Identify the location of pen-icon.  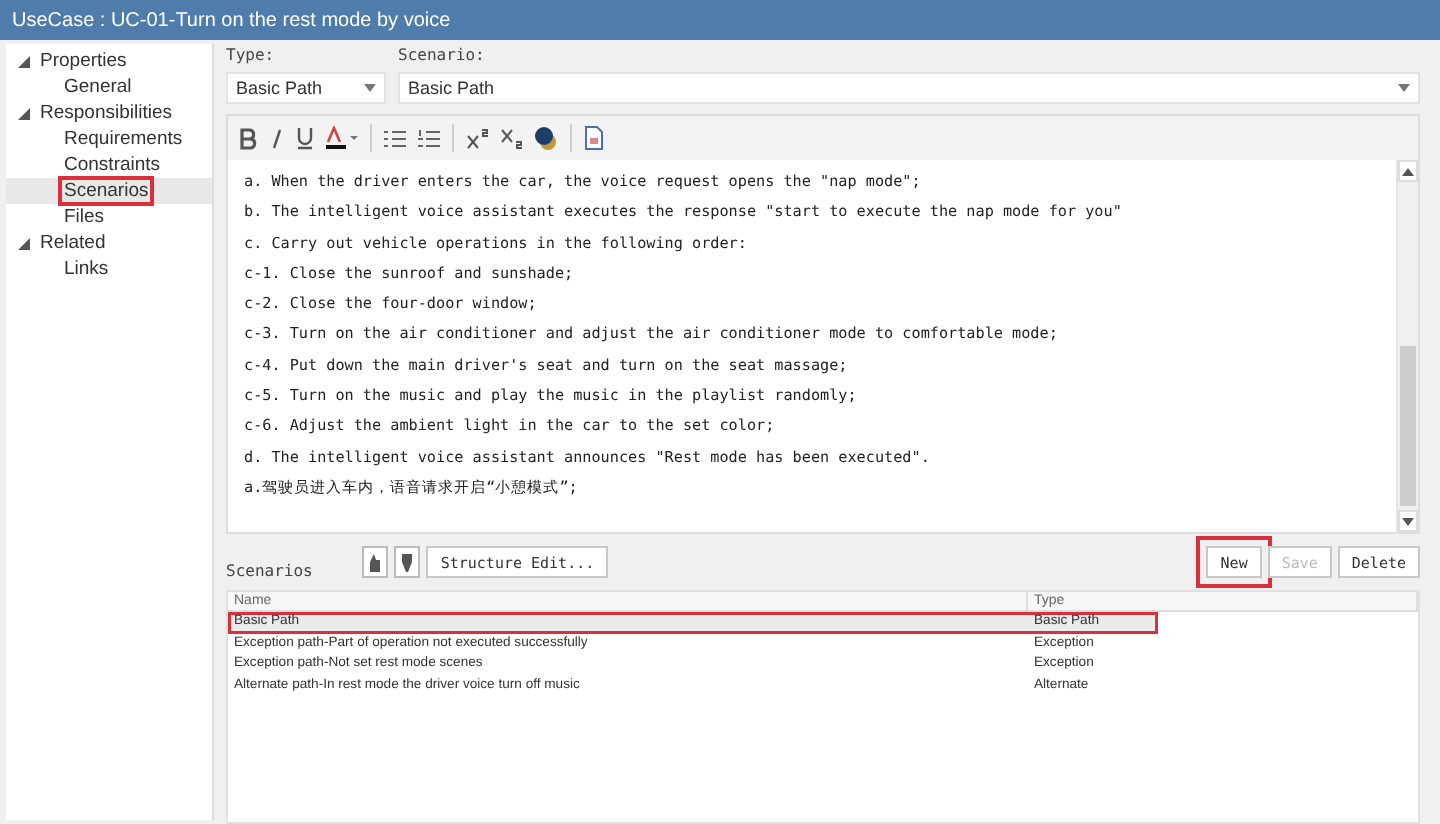
(407, 562).